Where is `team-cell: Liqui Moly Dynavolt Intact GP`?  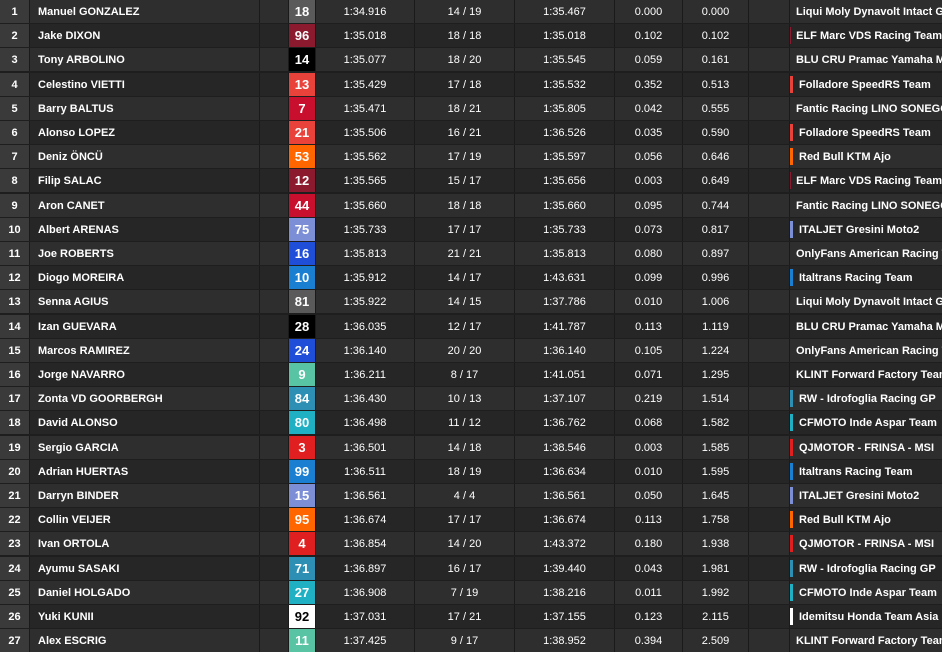 team-cell: Liqui Moly Dynavolt Intact GP is located at coordinates (866, 11).